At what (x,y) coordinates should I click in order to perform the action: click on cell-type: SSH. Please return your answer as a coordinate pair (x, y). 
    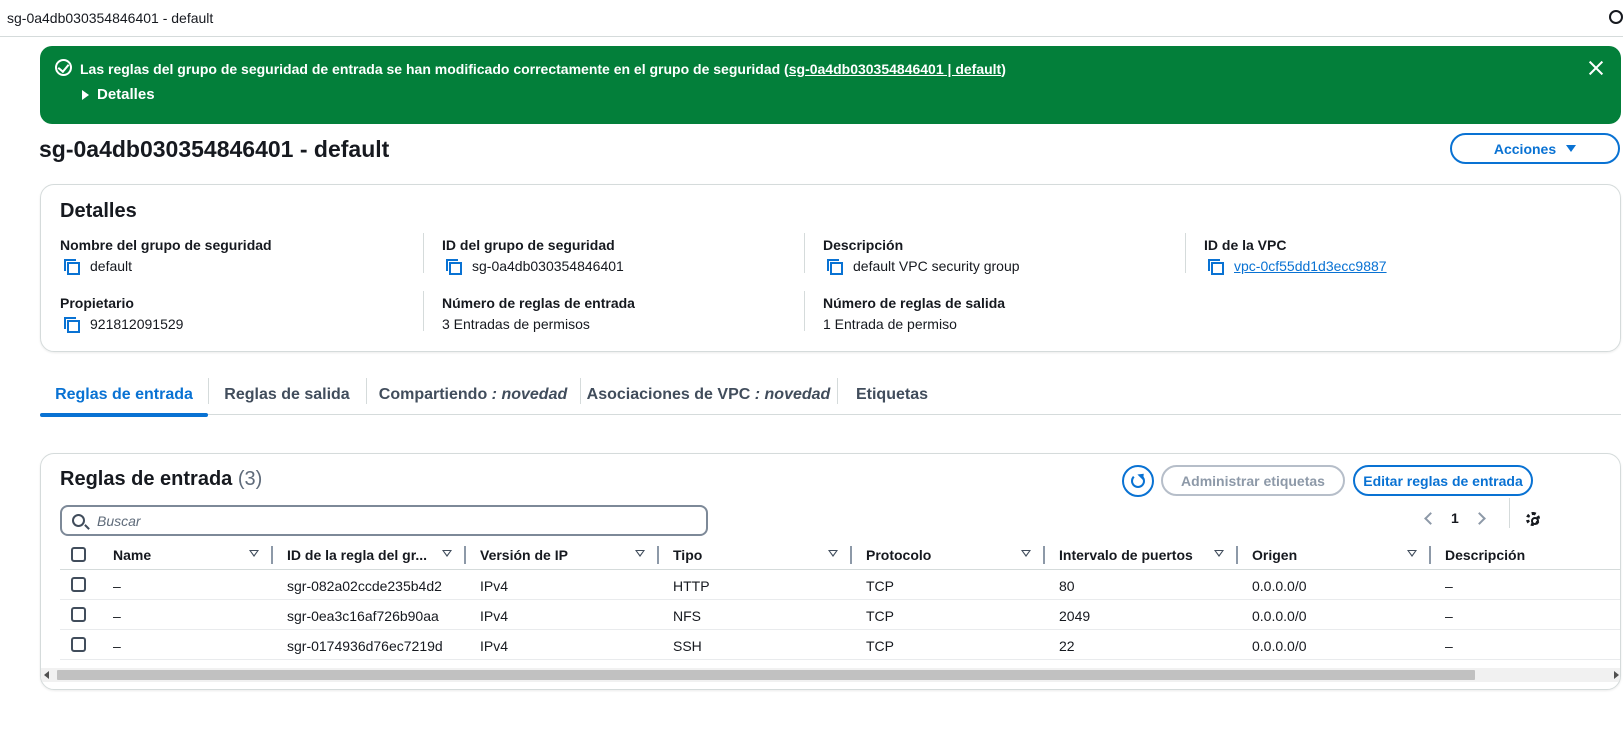
    Looking at the image, I should click on (687, 646).